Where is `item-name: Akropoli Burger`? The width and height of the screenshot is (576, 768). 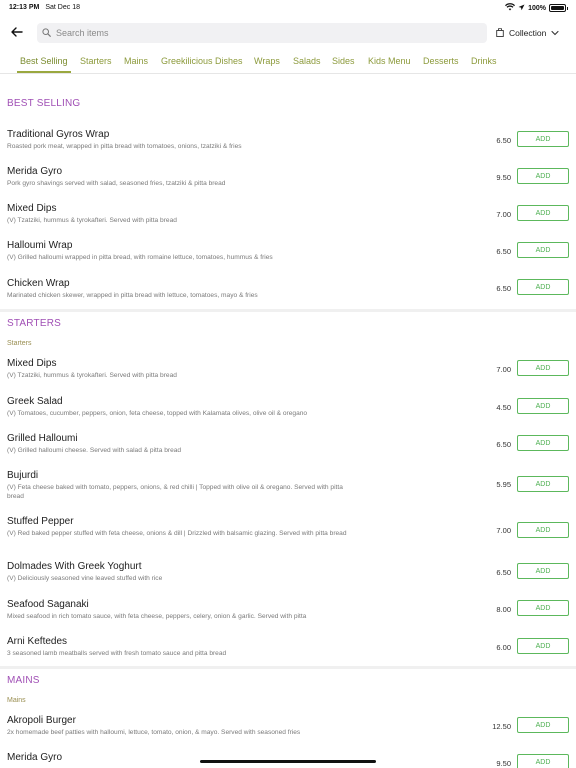 item-name: Akropoli Burger is located at coordinates (41, 720).